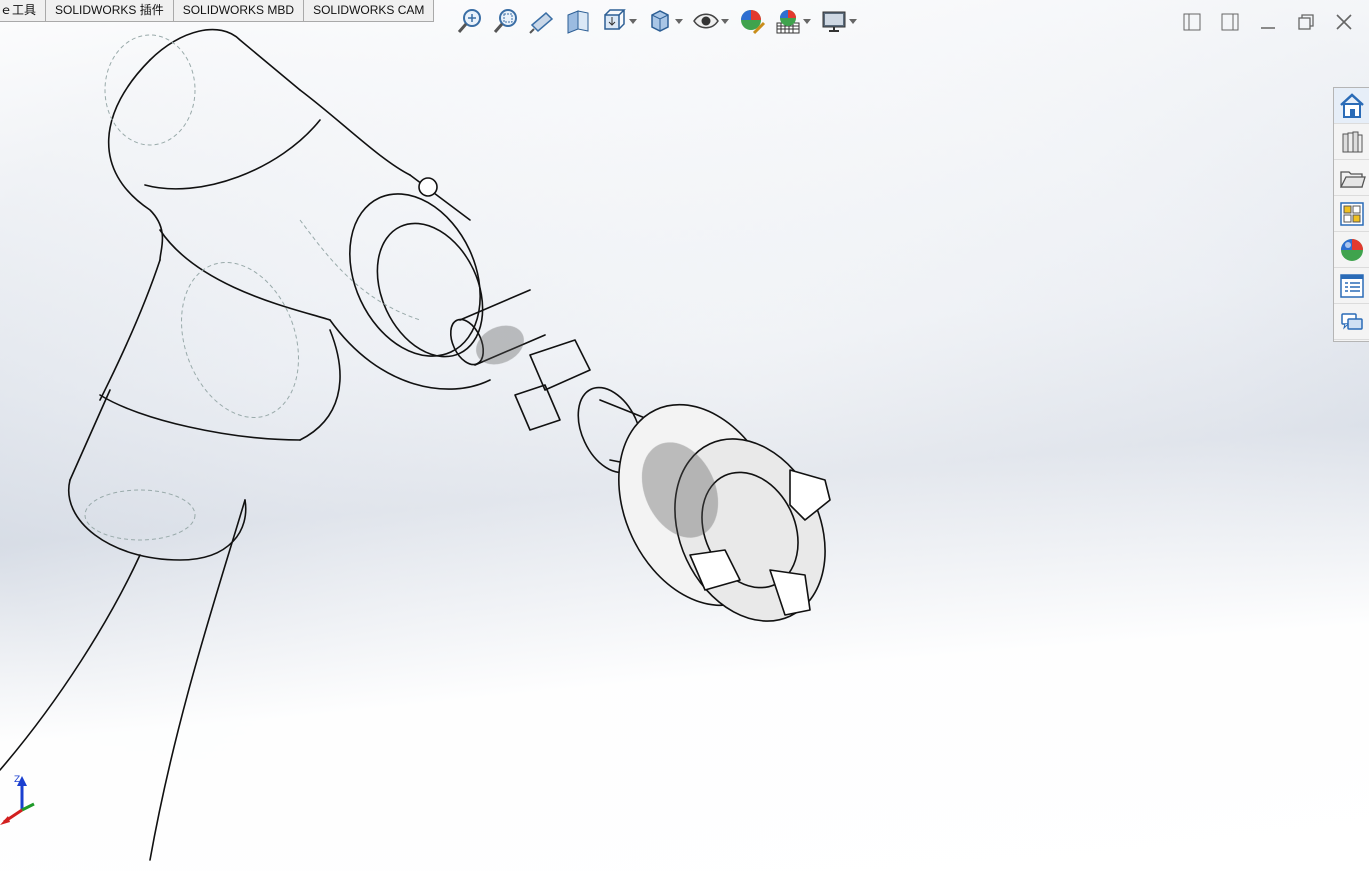 The height and width of the screenshot is (871, 1369). What do you see at coordinates (1351, 142) in the screenshot?
I see `design-library-icon` at bounding box center [1351, 142].